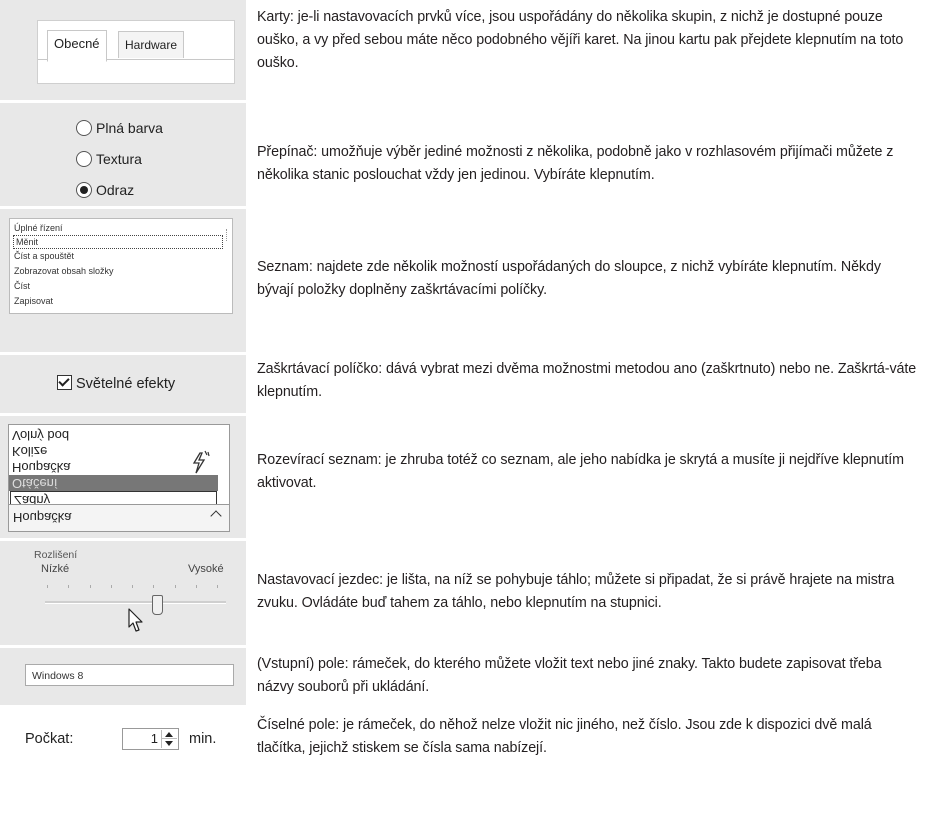 This screenshot has width=941, height=840. Describe the element at coordinates (55, 569) in the screenshot. I see `slider-low-label: Nízké` at that location.